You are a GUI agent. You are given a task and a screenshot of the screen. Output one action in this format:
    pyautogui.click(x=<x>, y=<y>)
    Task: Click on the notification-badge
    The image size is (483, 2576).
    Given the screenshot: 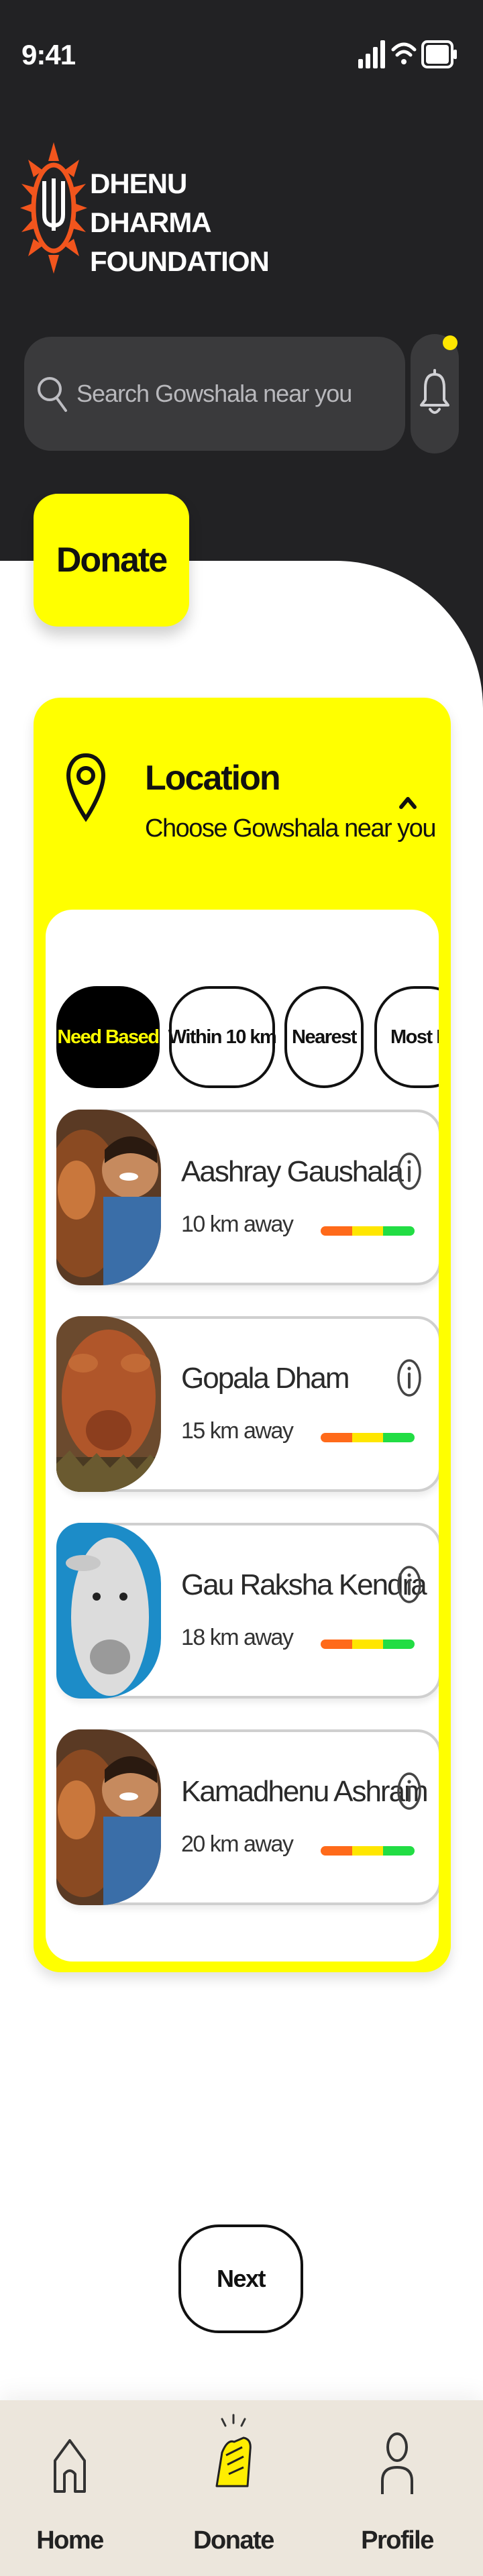 What is the action you would take?
    pyautogui.click(x=450, y=342)
    